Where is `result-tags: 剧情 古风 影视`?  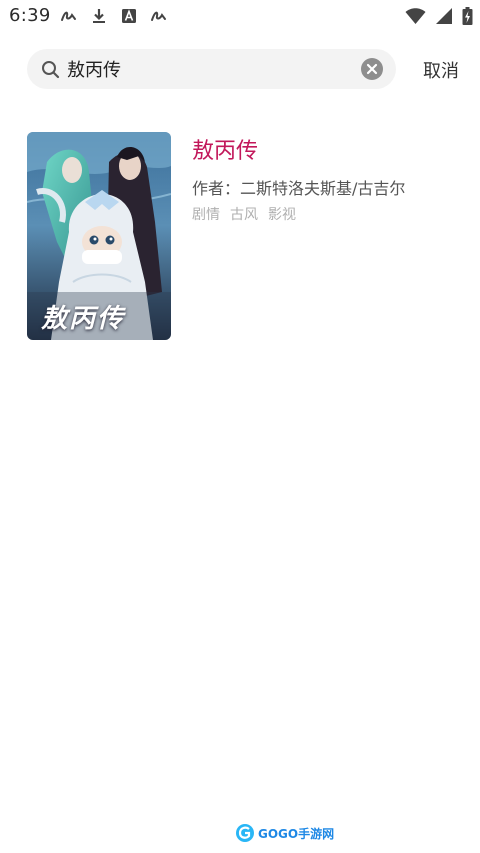
result-tags: 剧情 古风 影视 is located at coordinates (244, 214).